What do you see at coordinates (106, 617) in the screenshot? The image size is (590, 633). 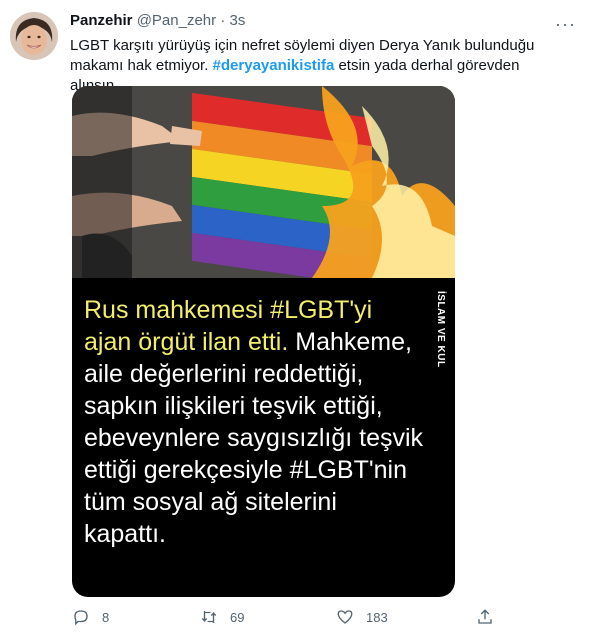 I see `reply-count: 8` at bounding box center [106, 617].